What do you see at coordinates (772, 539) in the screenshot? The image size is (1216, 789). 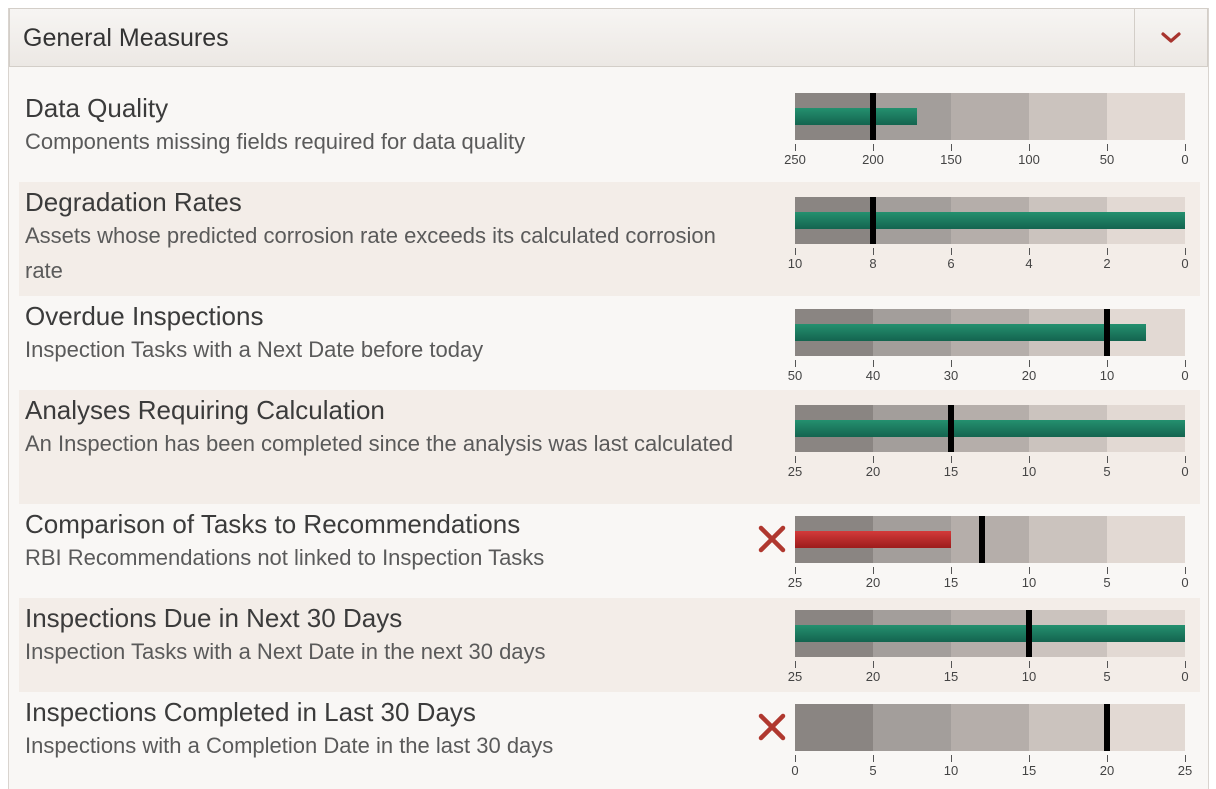 I see `fail-x-icon` at bounding box center [772, 539].